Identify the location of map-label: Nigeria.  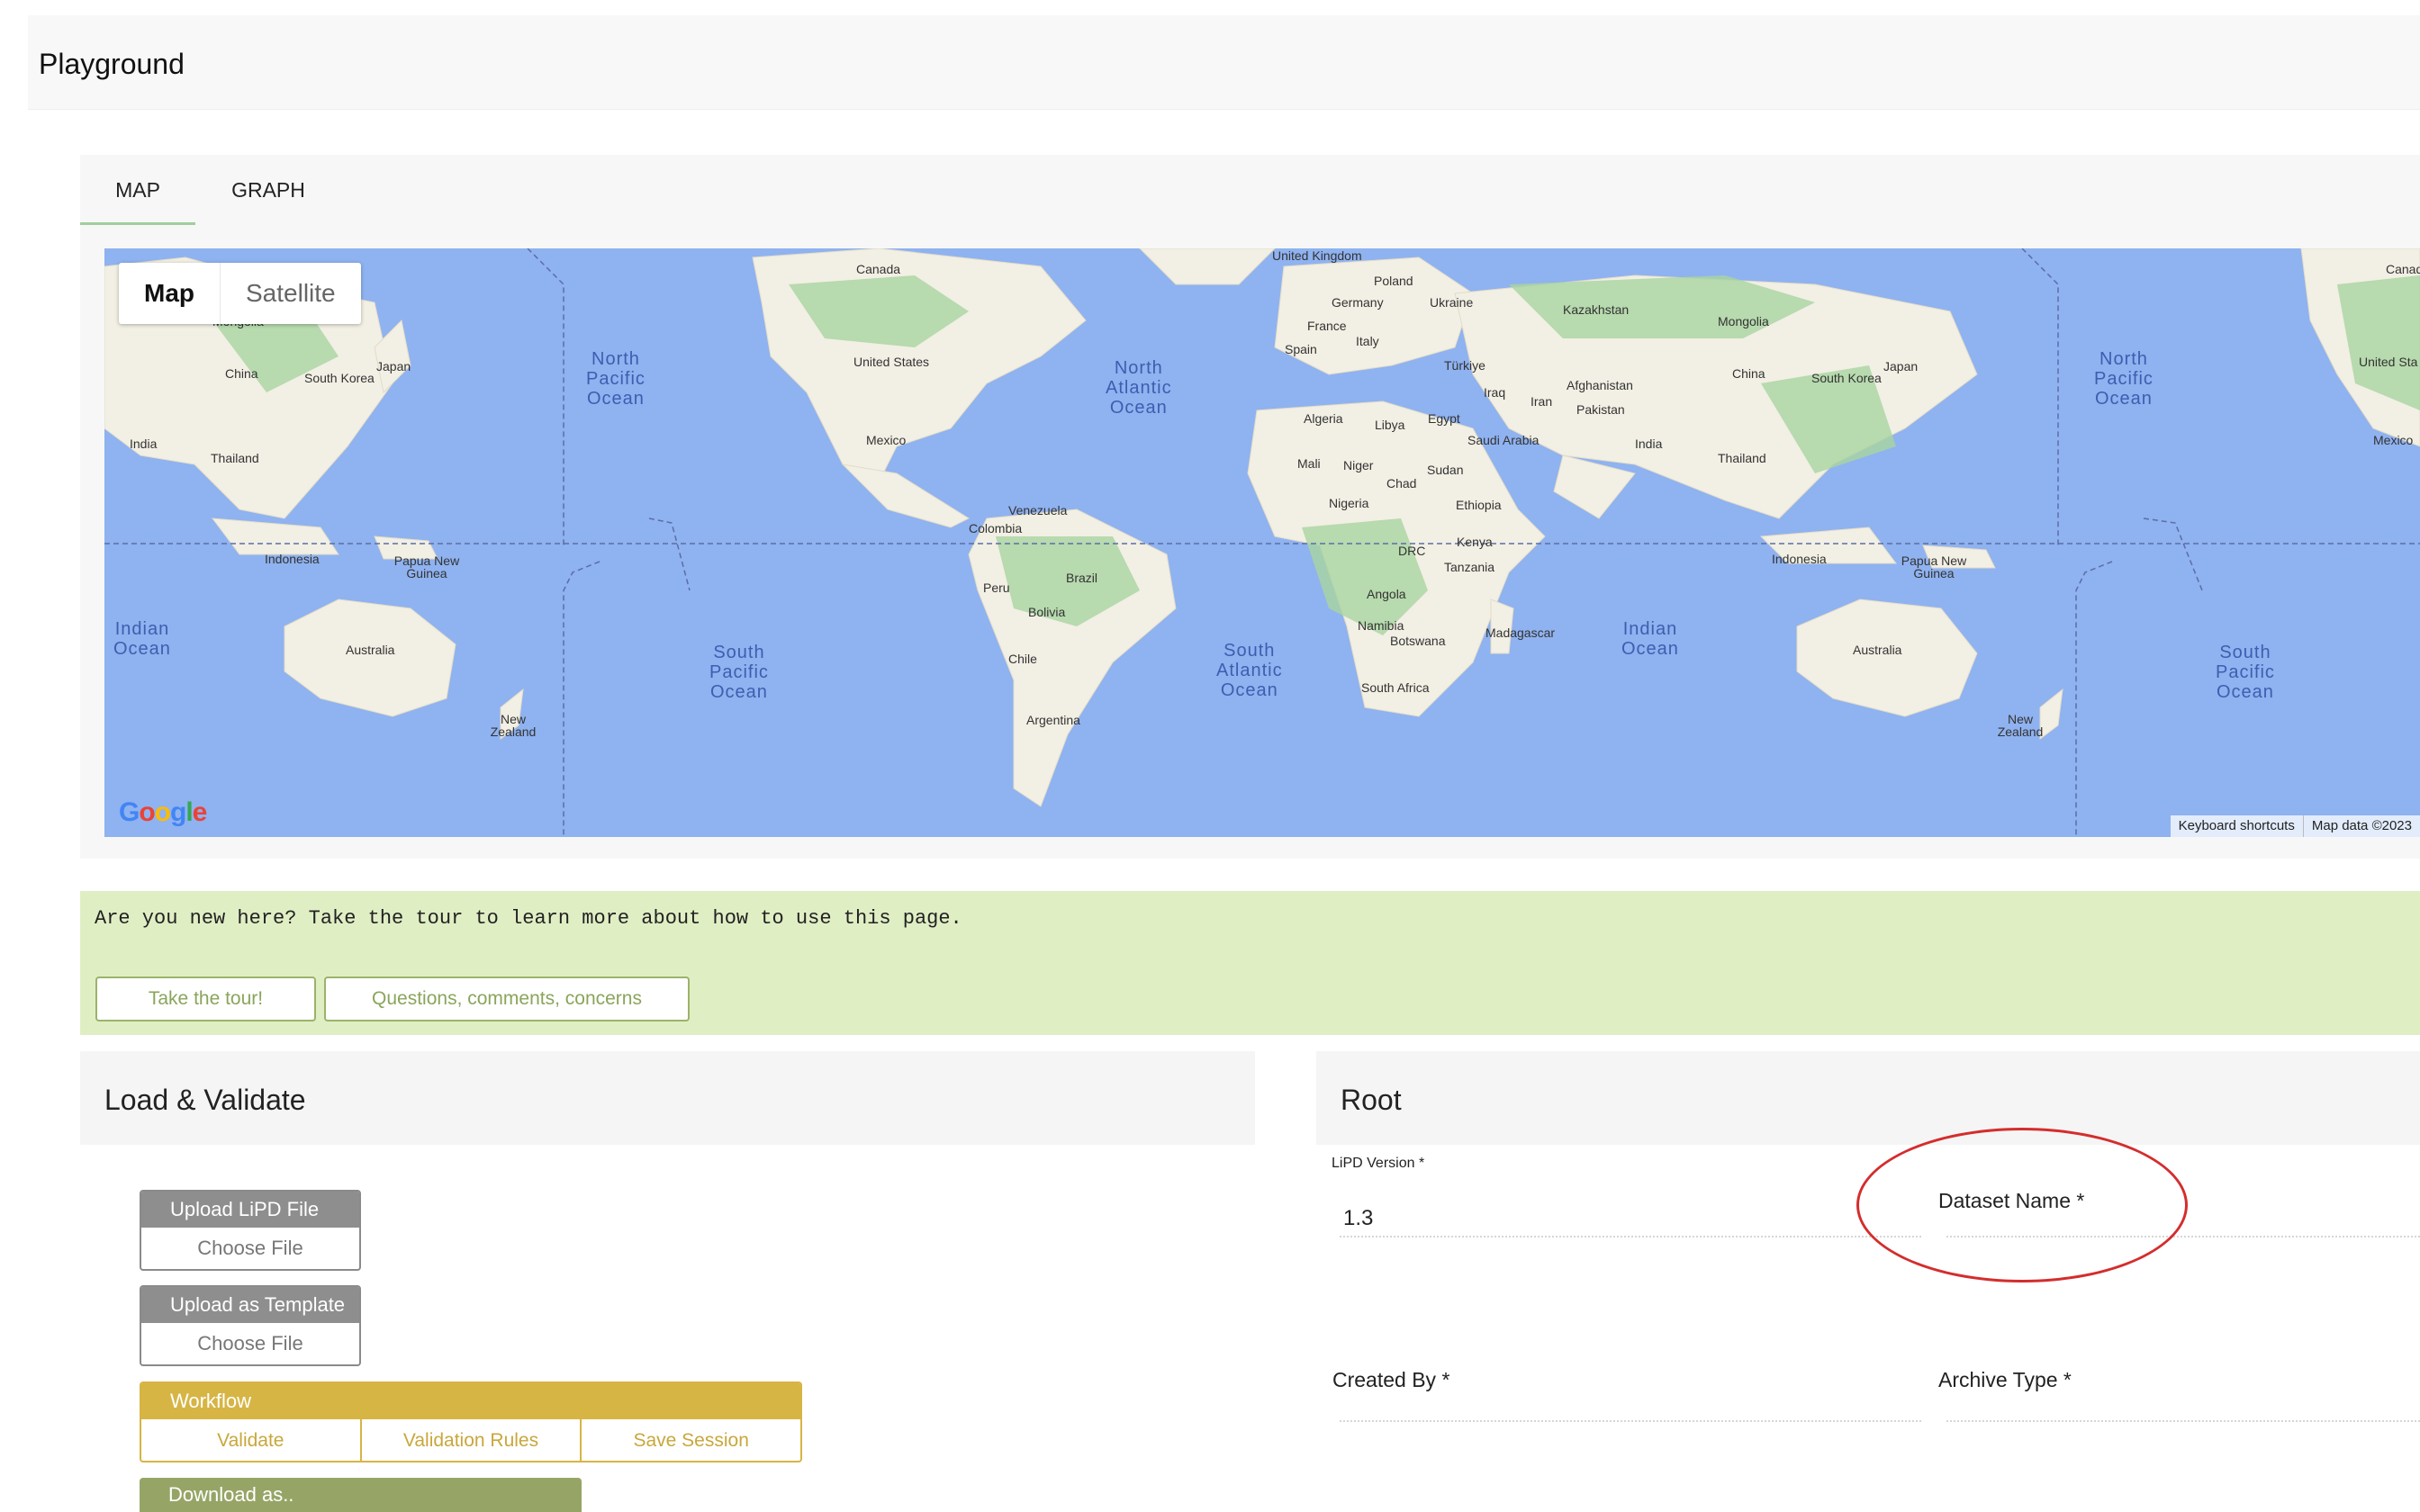
(1349, 503).